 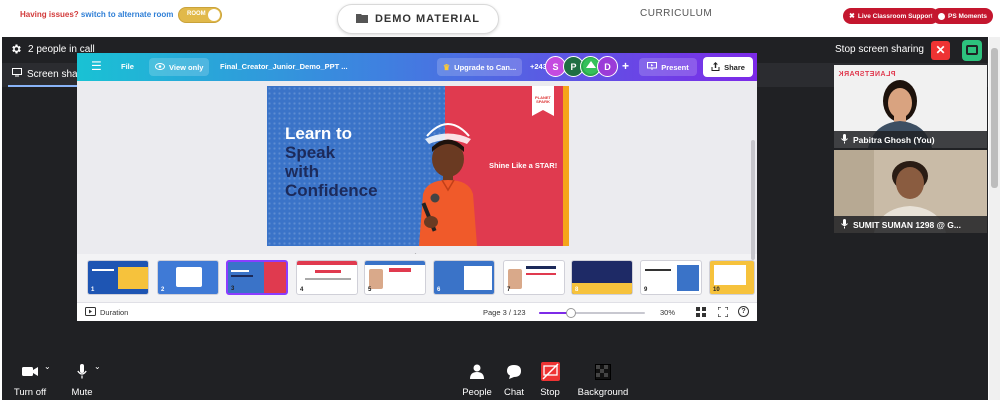 I want to click on view-only-button: View only, so click(x=179, y=67).